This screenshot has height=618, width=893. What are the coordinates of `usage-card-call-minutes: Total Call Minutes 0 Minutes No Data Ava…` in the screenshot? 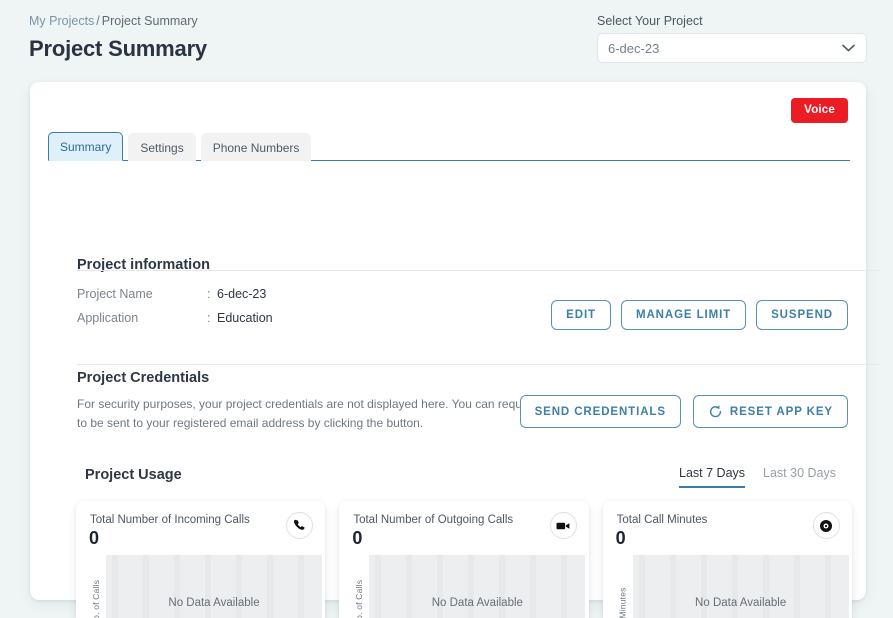 It's located at (727, 559).